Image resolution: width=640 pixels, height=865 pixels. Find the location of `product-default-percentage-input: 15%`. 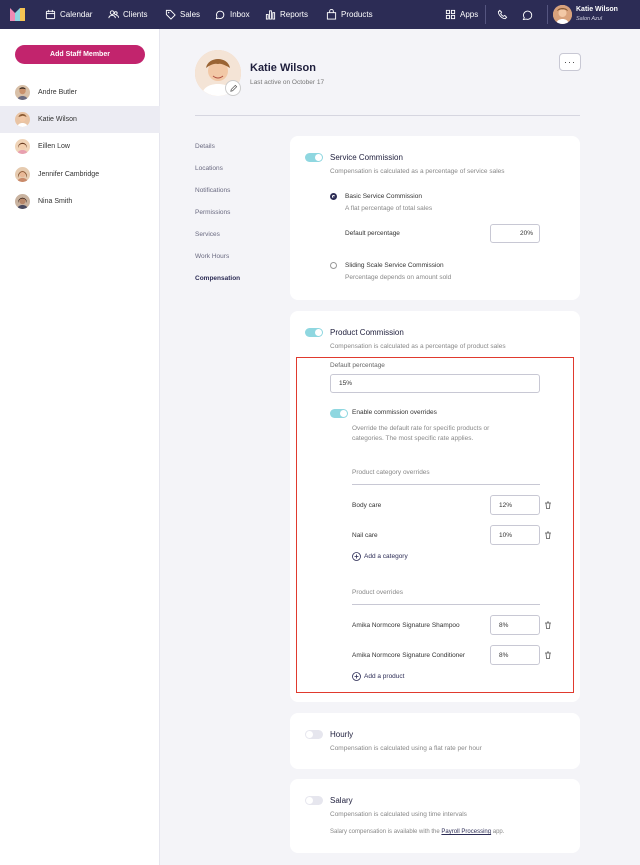

product-default-percentage-input: 15% is located at coordinates (435, 383).